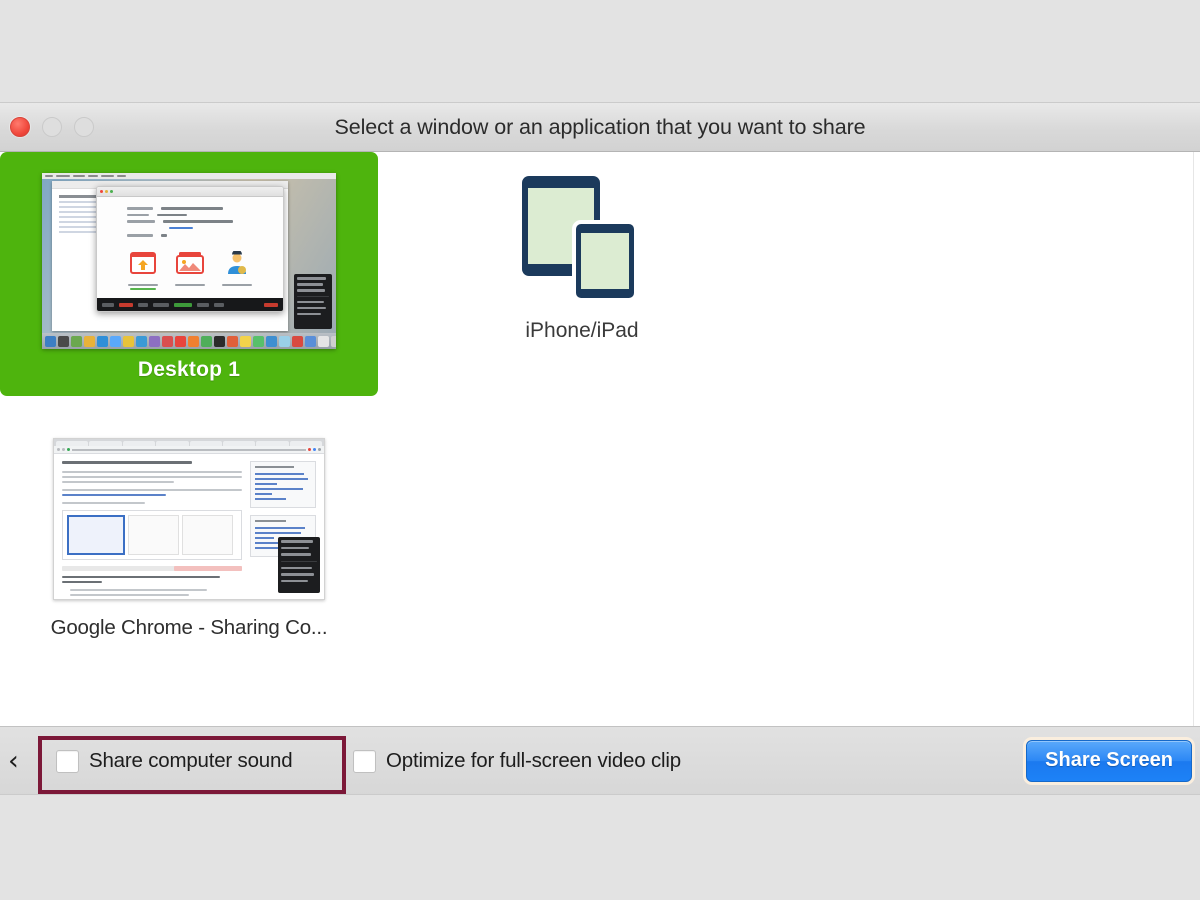 The width and height of the screenshot is (1200, 900). I want to click on mini-new-share-icon, so click(237, 267).